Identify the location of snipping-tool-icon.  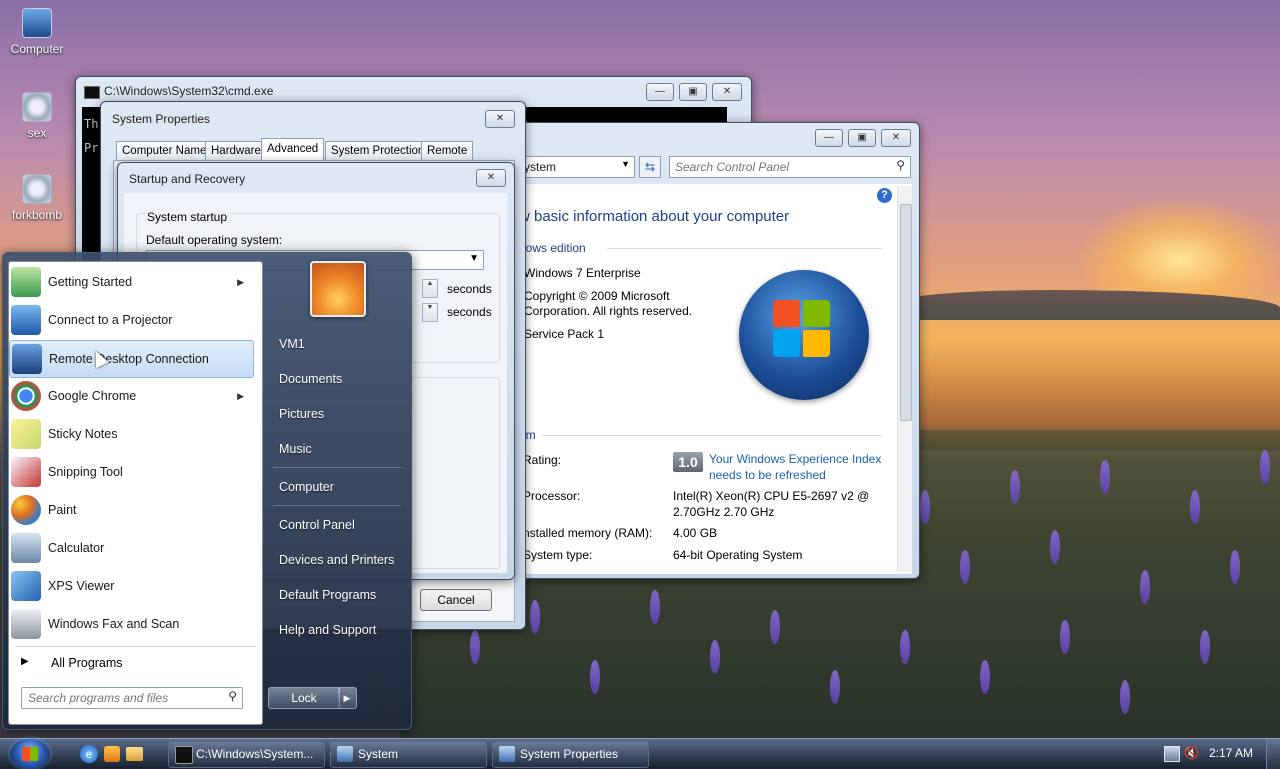
(26, 472).